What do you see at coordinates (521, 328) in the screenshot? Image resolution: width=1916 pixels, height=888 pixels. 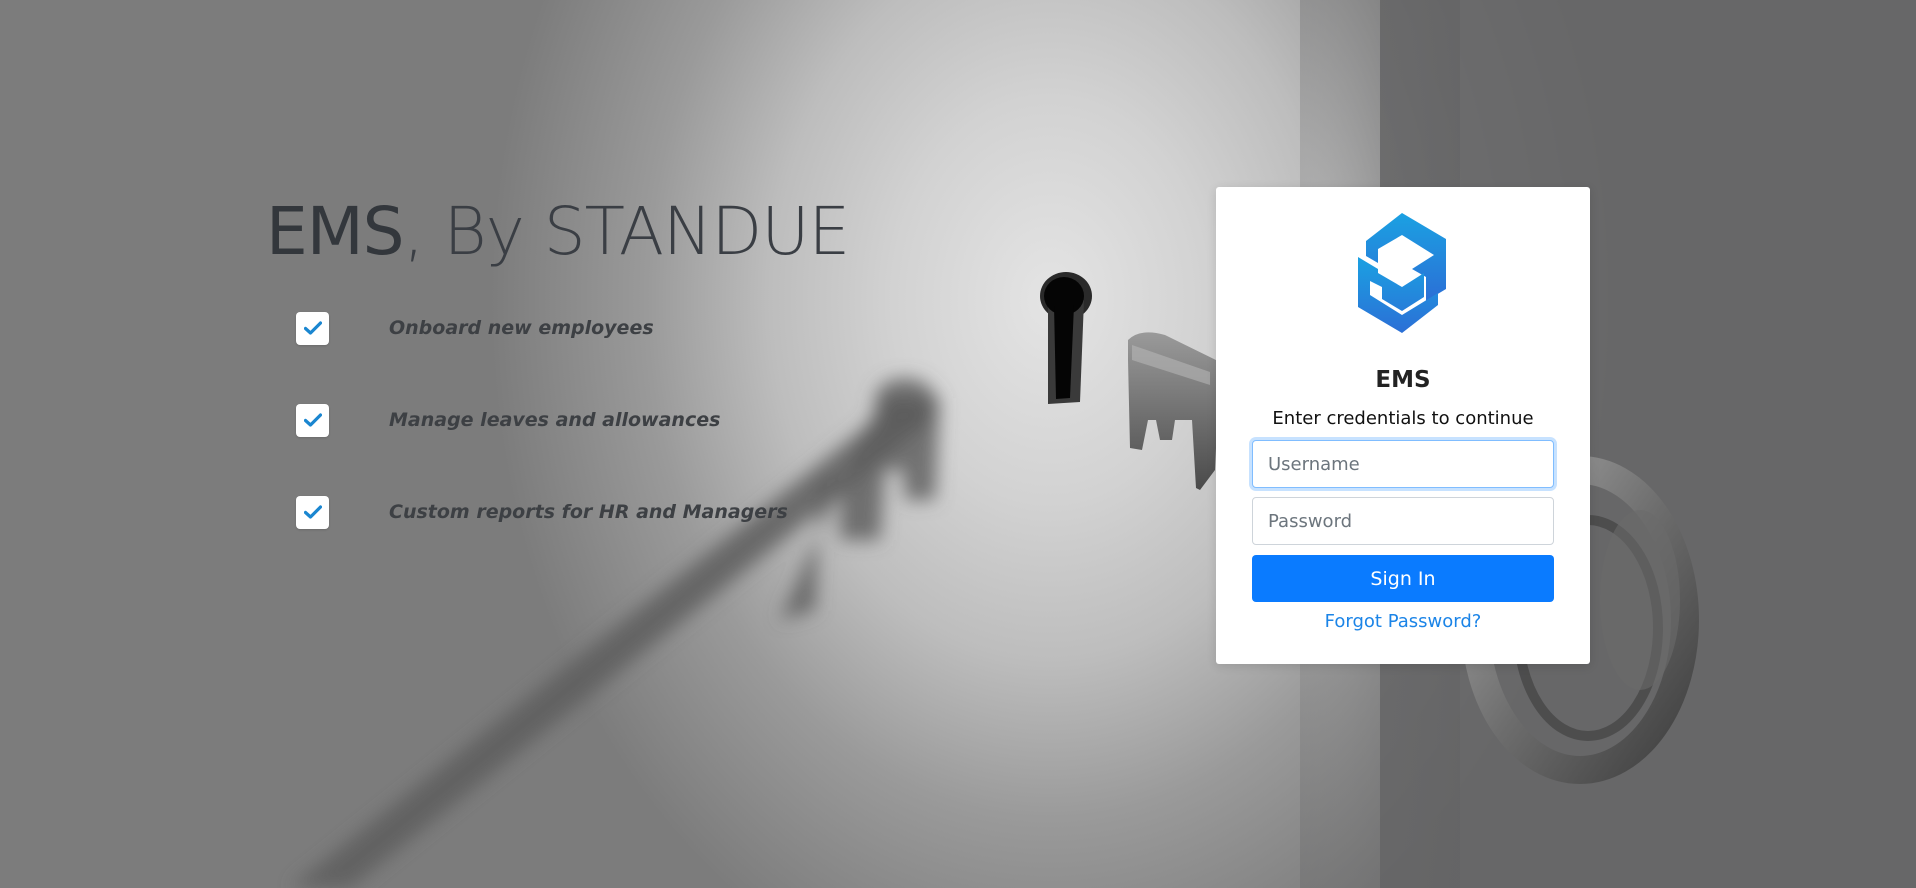 I see `feature-label: Onboard new employees` at bounding box center [521, 328].